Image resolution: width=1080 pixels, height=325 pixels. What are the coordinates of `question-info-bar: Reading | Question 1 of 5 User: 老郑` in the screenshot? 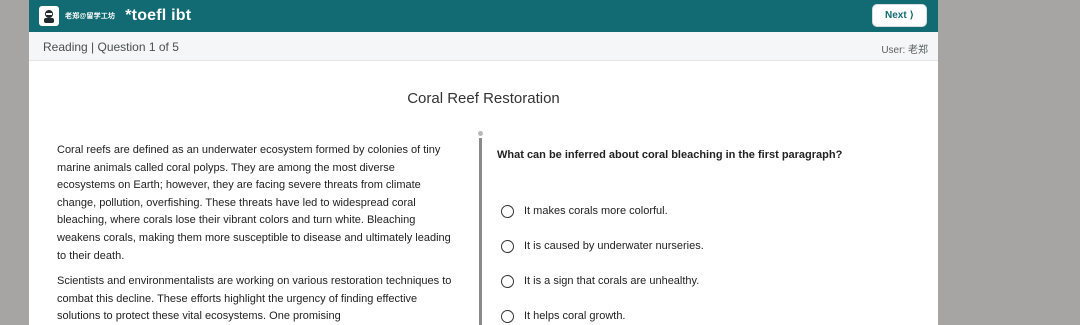 It's located at (483, 46).